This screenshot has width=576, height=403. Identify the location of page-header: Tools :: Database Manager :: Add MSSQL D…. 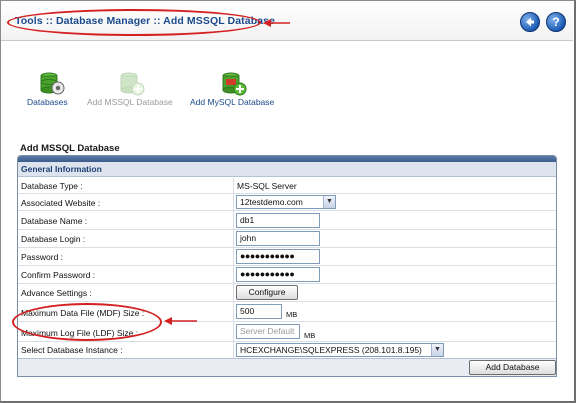
(287, 21).